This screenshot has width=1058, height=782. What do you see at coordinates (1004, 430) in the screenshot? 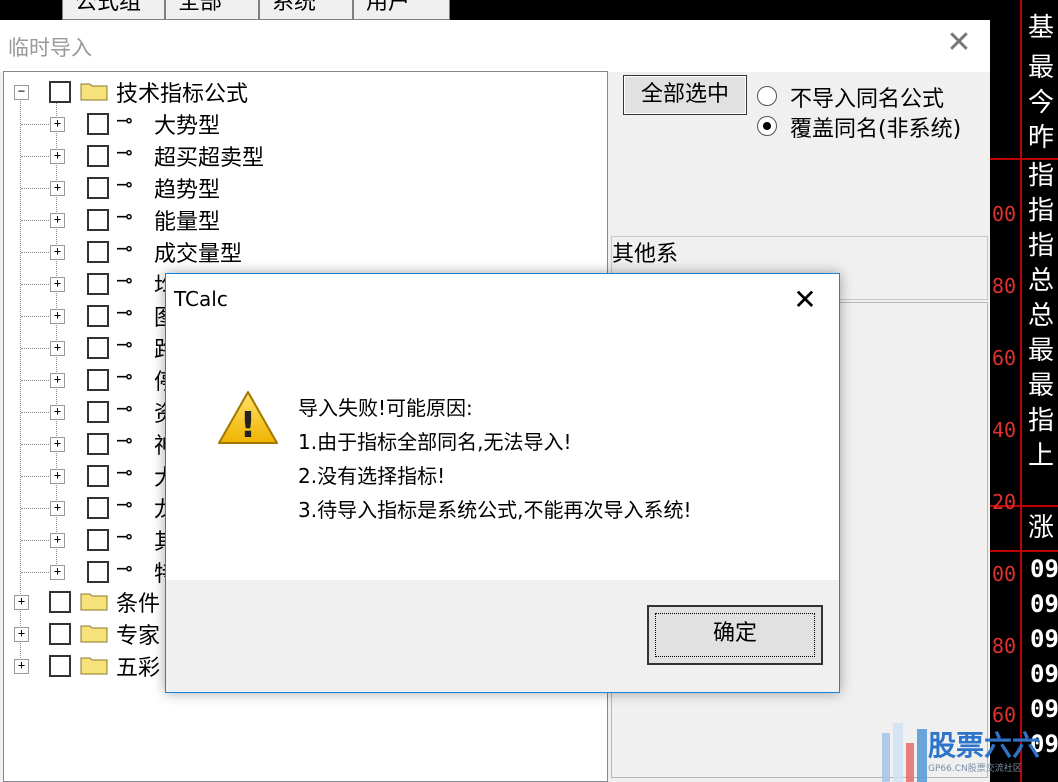
I see `panel-number: 40` at bounding box center [1004, 430].